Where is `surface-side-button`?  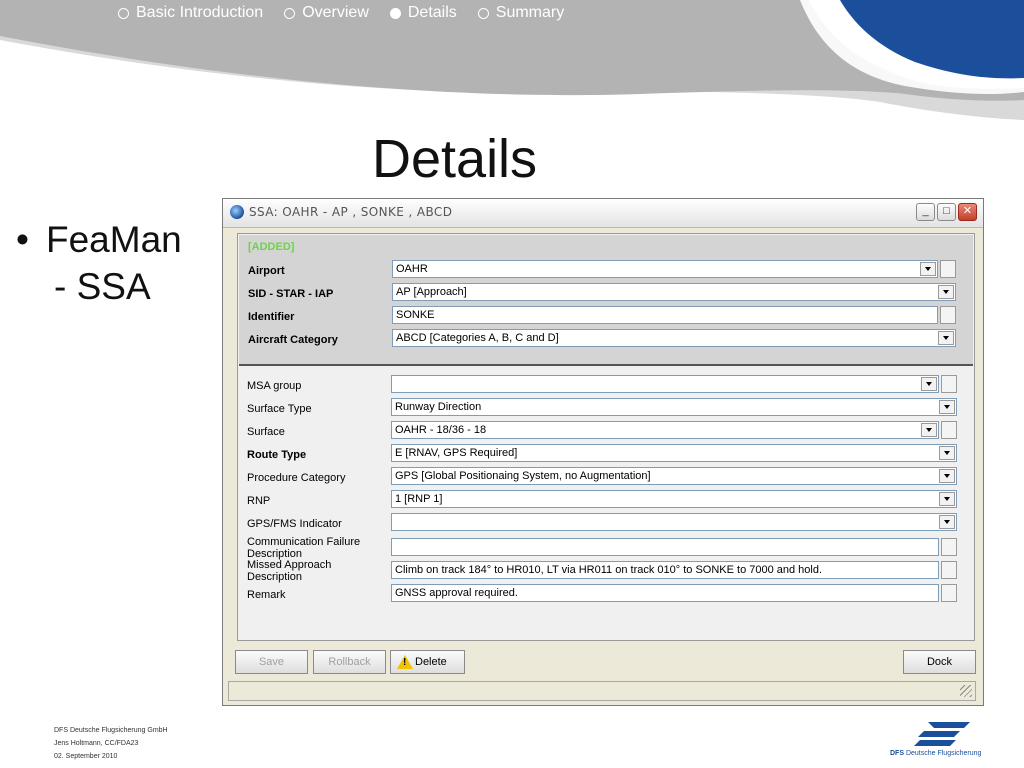 surface-side-button is located at coordinates (949, 430).